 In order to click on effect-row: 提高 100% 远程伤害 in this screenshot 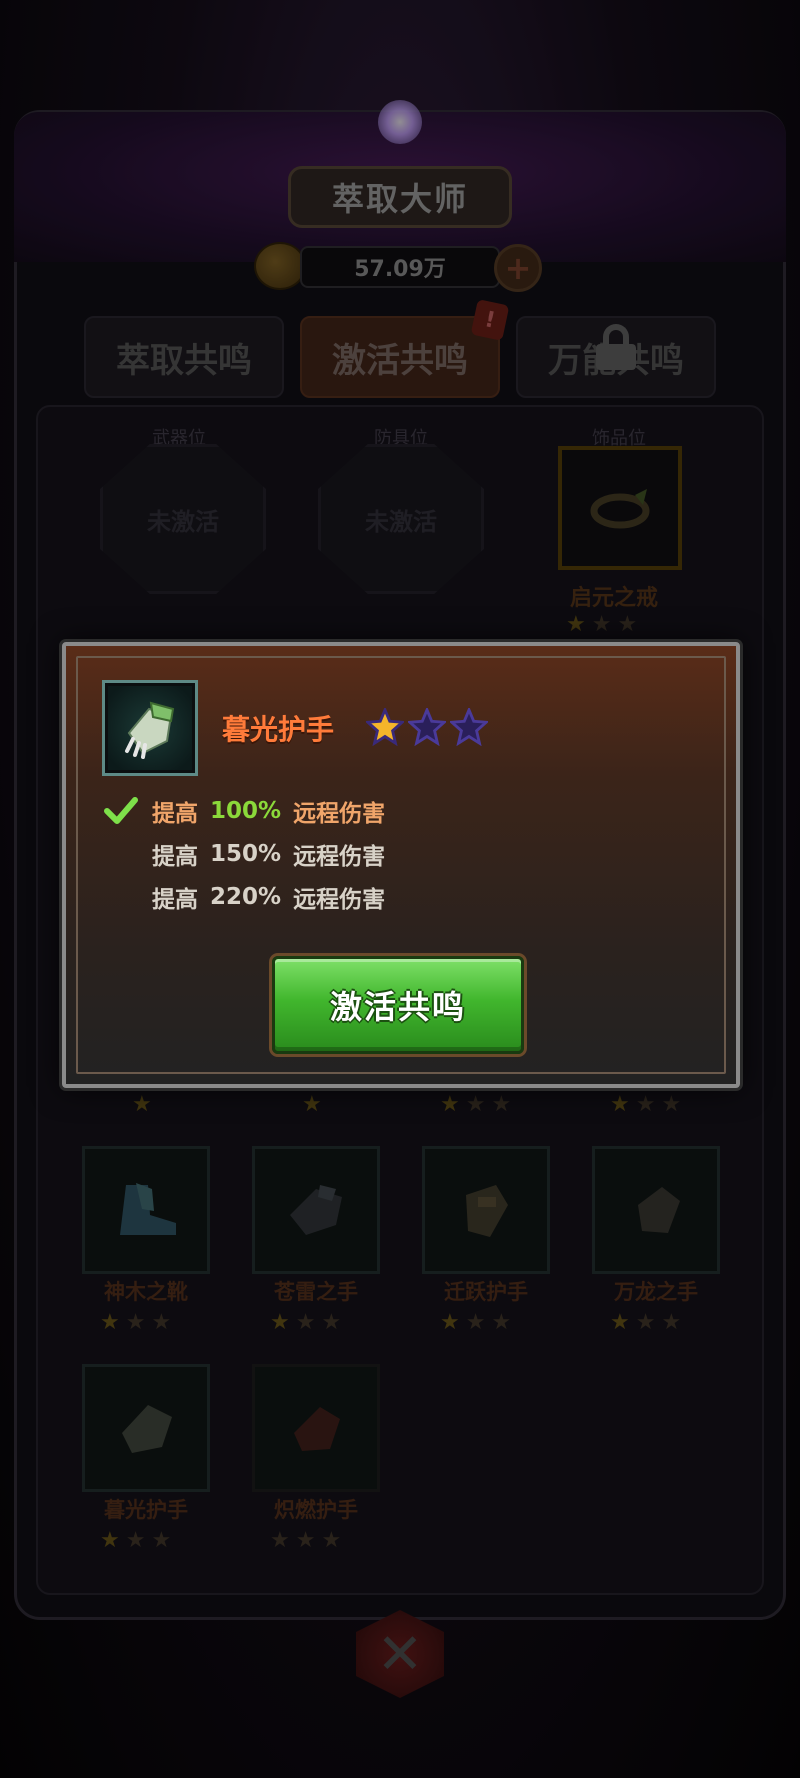, I will do `click(268, 811)`.